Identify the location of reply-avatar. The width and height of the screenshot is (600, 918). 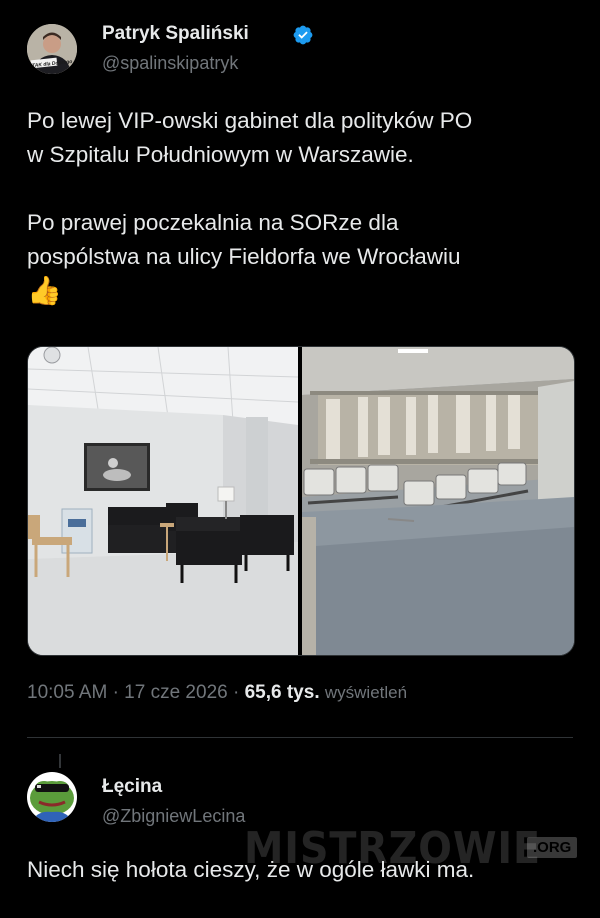
(52, 797).